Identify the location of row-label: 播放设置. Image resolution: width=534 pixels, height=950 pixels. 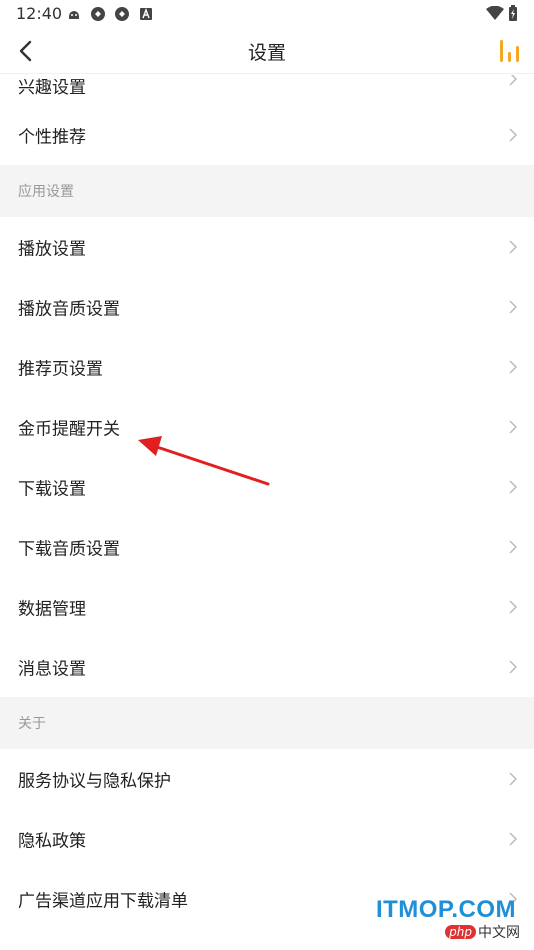
(52, 249).